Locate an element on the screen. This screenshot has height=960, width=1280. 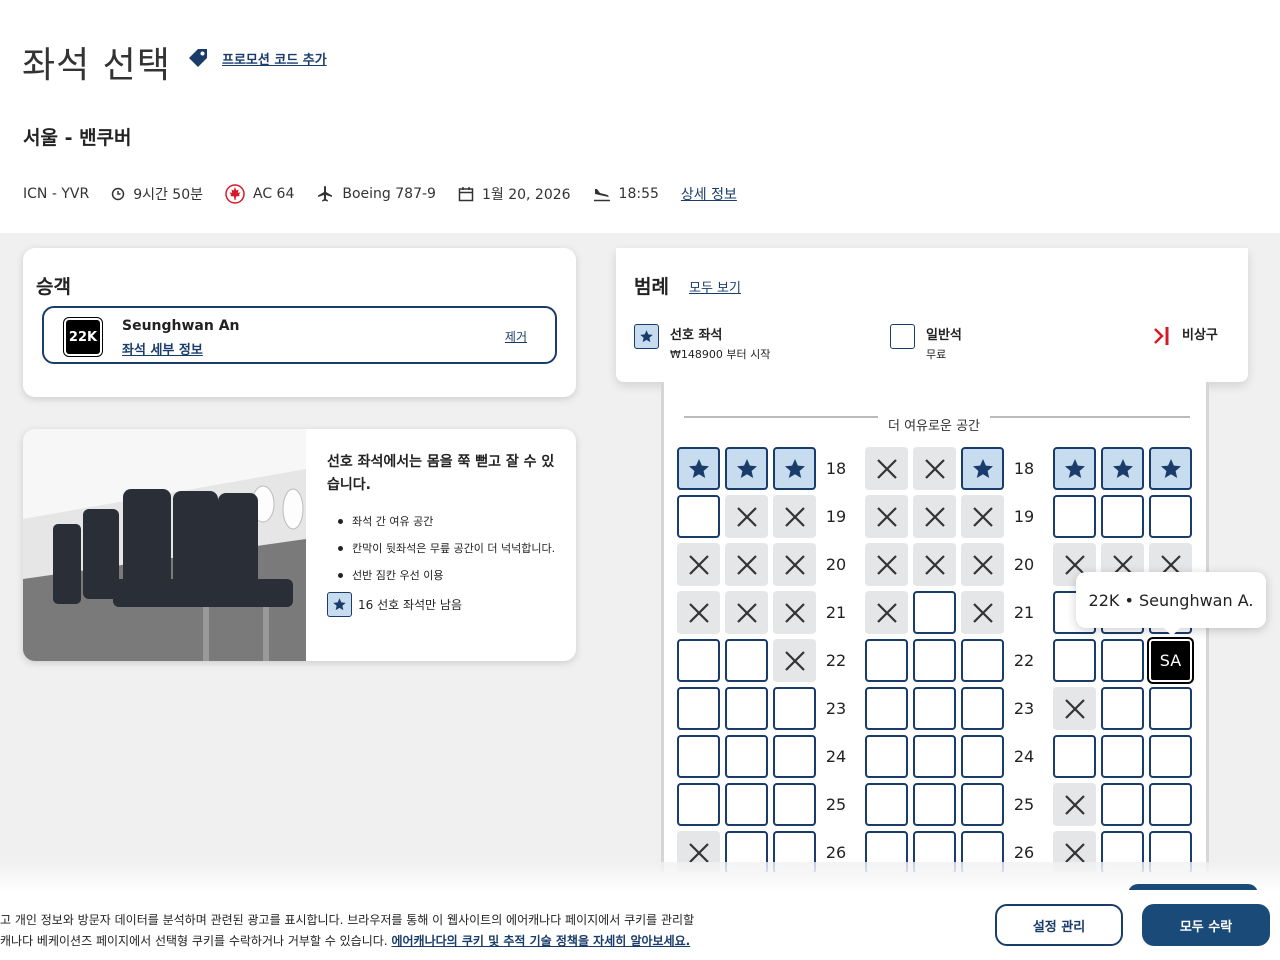
airplane-icon is located at coordinates (325, 194).